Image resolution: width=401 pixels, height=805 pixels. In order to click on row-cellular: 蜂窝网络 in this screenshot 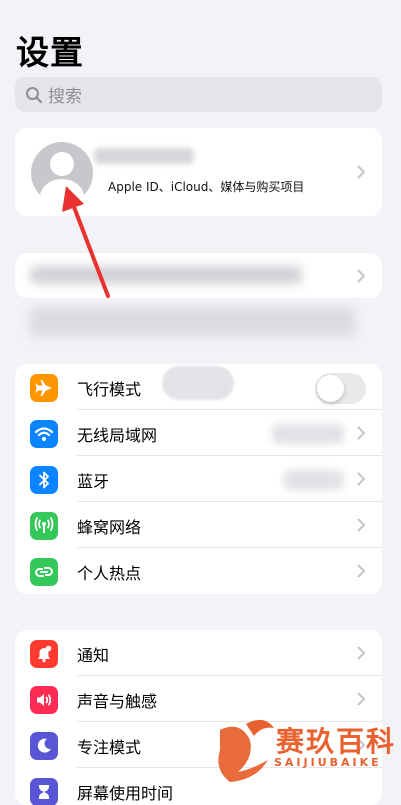, I will do `click(198, 525)`.